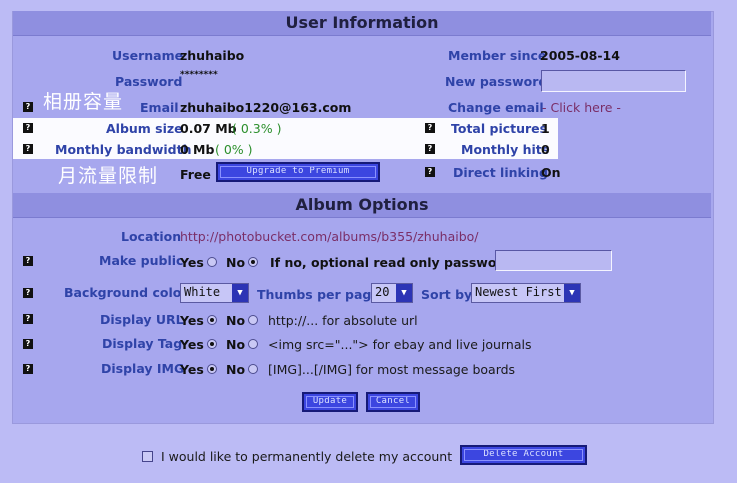 This screenshot has height=483, width=737. Describe the element at coordinates (496, 81) in the screenshot. I see `new-password-label: New password` at that location.